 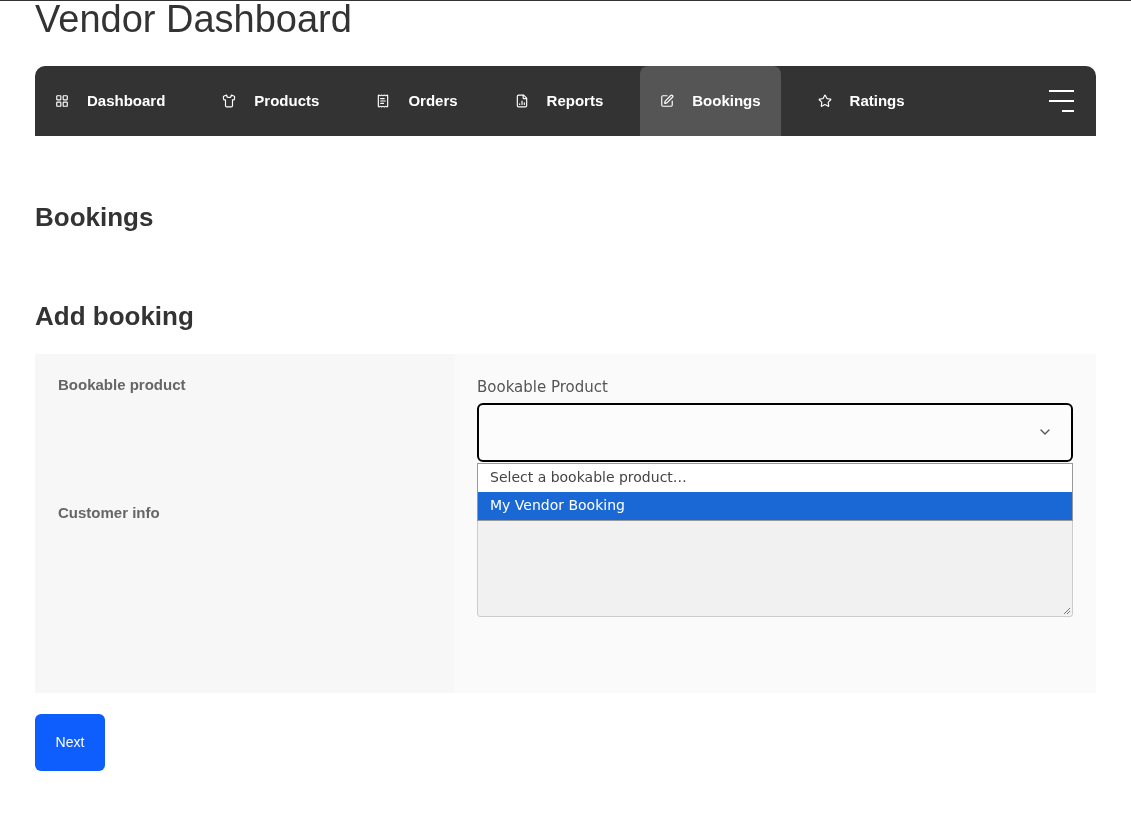 What do you see at coordinates (861, 101) in the screenshot?
I see `nav-tab: Ratings` at bounding box center [861, 101].